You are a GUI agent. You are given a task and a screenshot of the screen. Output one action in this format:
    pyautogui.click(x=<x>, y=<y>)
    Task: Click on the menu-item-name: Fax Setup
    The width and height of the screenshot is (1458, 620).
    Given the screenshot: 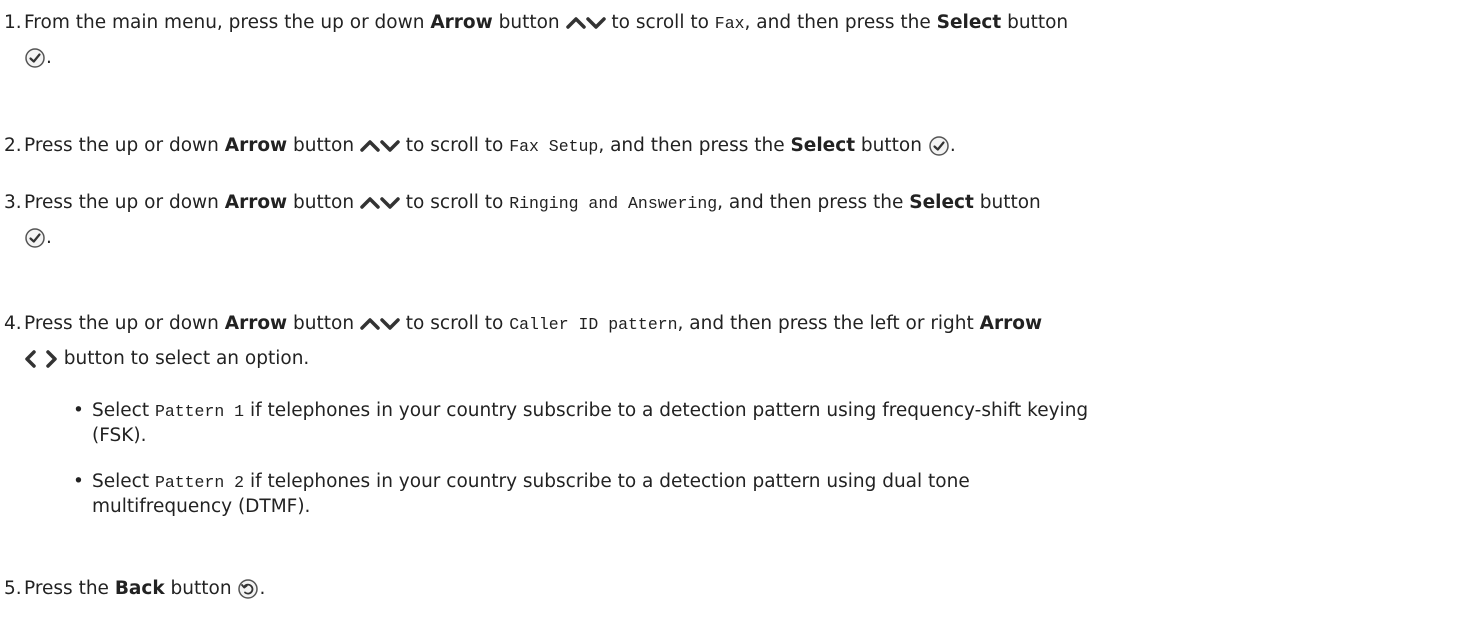 What is the action you would take?
    pyautogui.click(x=554, y=146)
    